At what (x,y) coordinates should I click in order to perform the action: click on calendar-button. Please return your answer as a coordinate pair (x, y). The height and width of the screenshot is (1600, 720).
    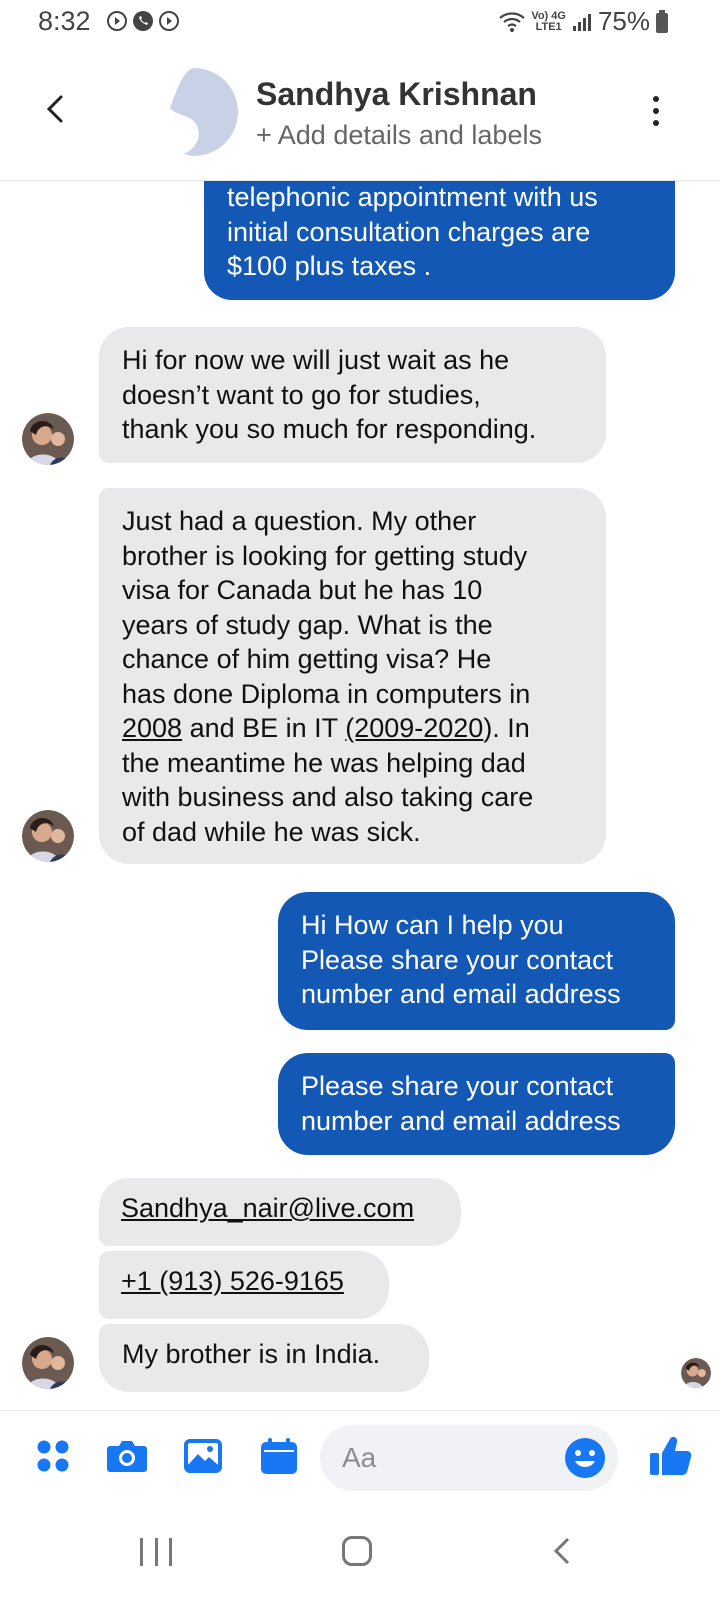
    Looking at the image, I should click on (279, 1456).